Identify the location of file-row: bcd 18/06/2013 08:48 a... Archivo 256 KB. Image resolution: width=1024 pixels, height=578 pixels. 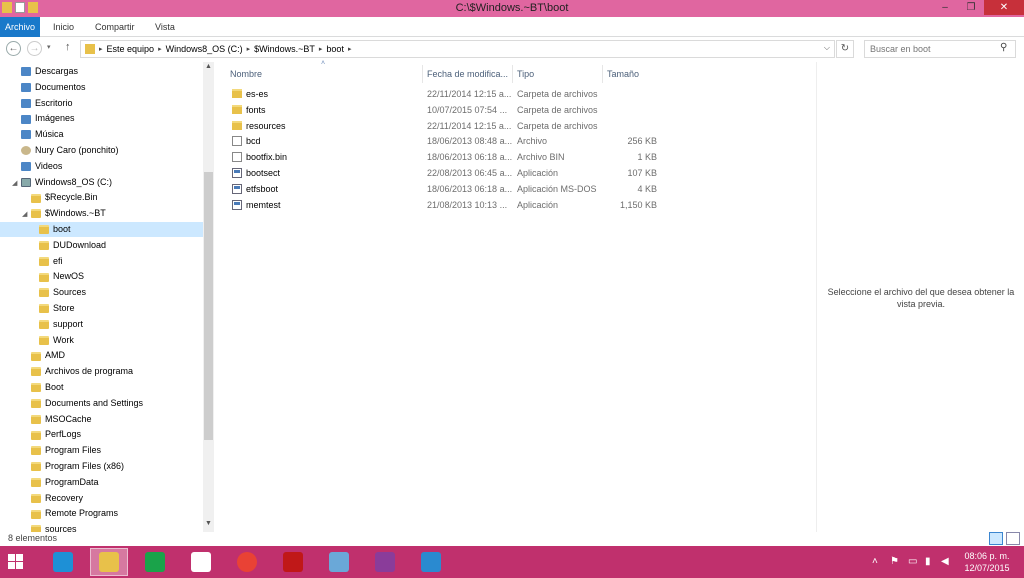
(444, 141).